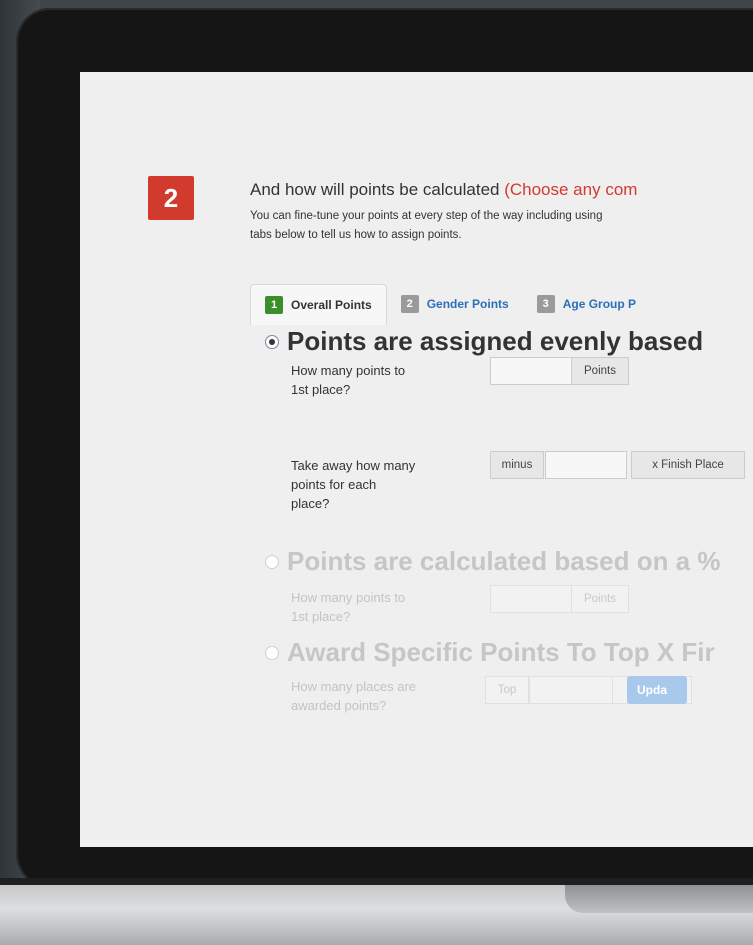 Image resolution: width=753 pixels, height=945 pixels. What do you see at coordinates (657, 690) in the screenshot?
I see `update-button: Upda` at bounding box center [657, 690].